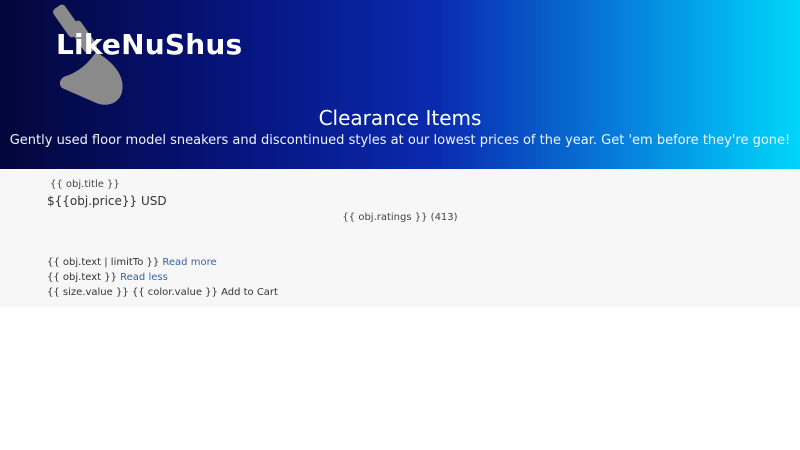 The image size is (800, 450). I want to click on read-less-link: Read less, so click(144, 277).